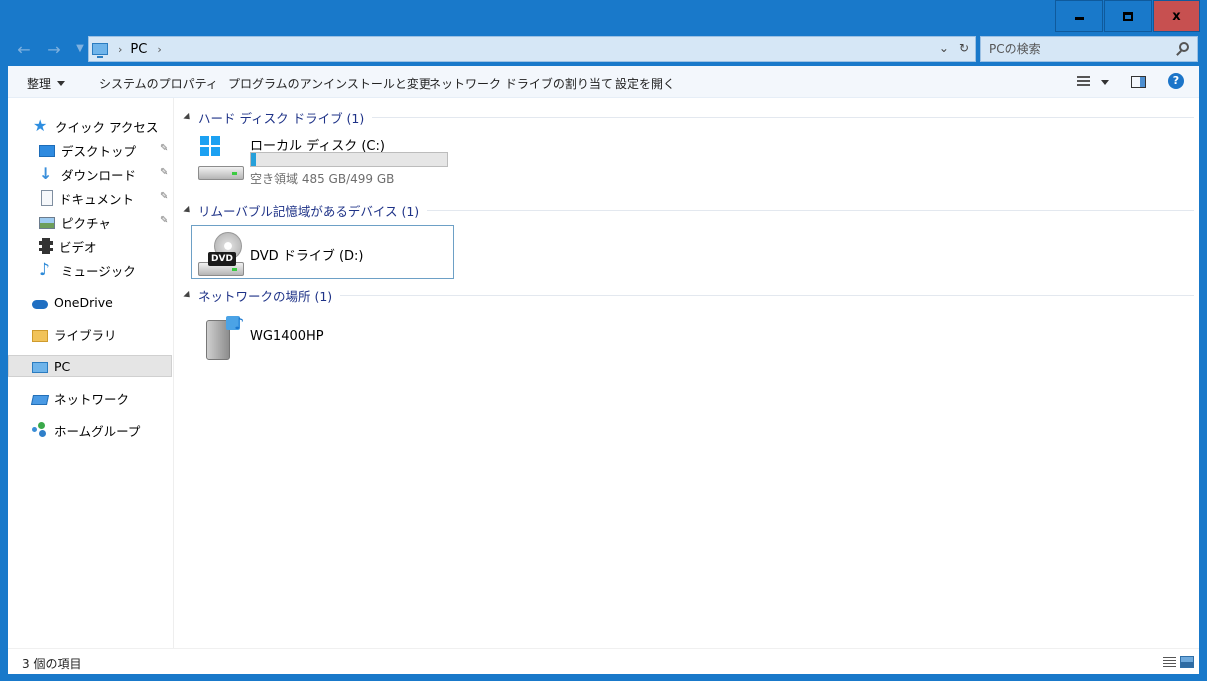 Image resolution: width=1207 pixels, height=681 pixels. Describe the element at coordinates (159, 49) in the screenshot. I see `breadcrumb-chevron-icon: ›` at that location.